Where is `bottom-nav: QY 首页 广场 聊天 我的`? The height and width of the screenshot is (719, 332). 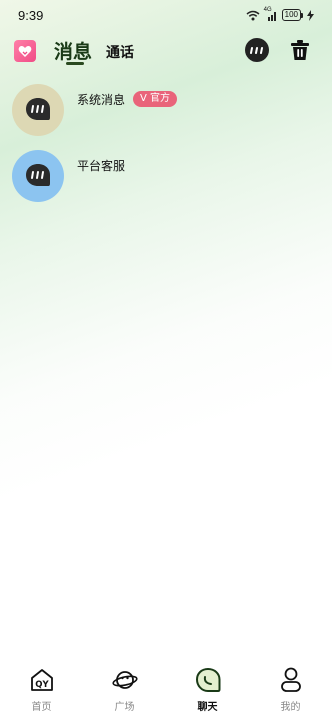
bottom-nav: QY 首页 广场 聊天 我的 is located at coordinates (166, 692).